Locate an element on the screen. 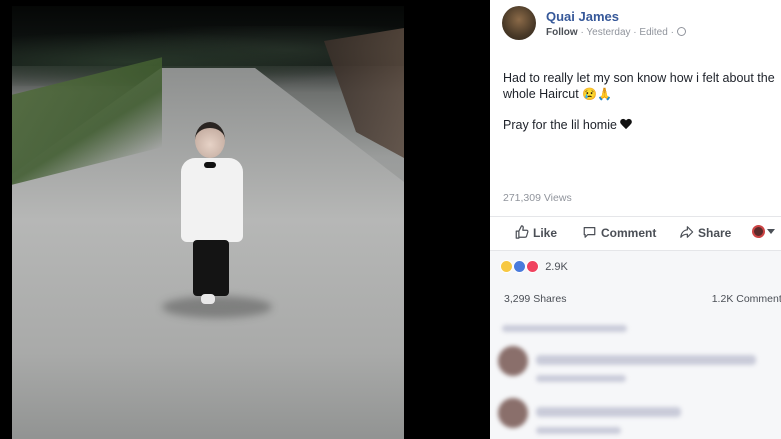 This screenshot has height=439, width=781. reaction-summary: 2.9K is located at coordinates (534, 266).